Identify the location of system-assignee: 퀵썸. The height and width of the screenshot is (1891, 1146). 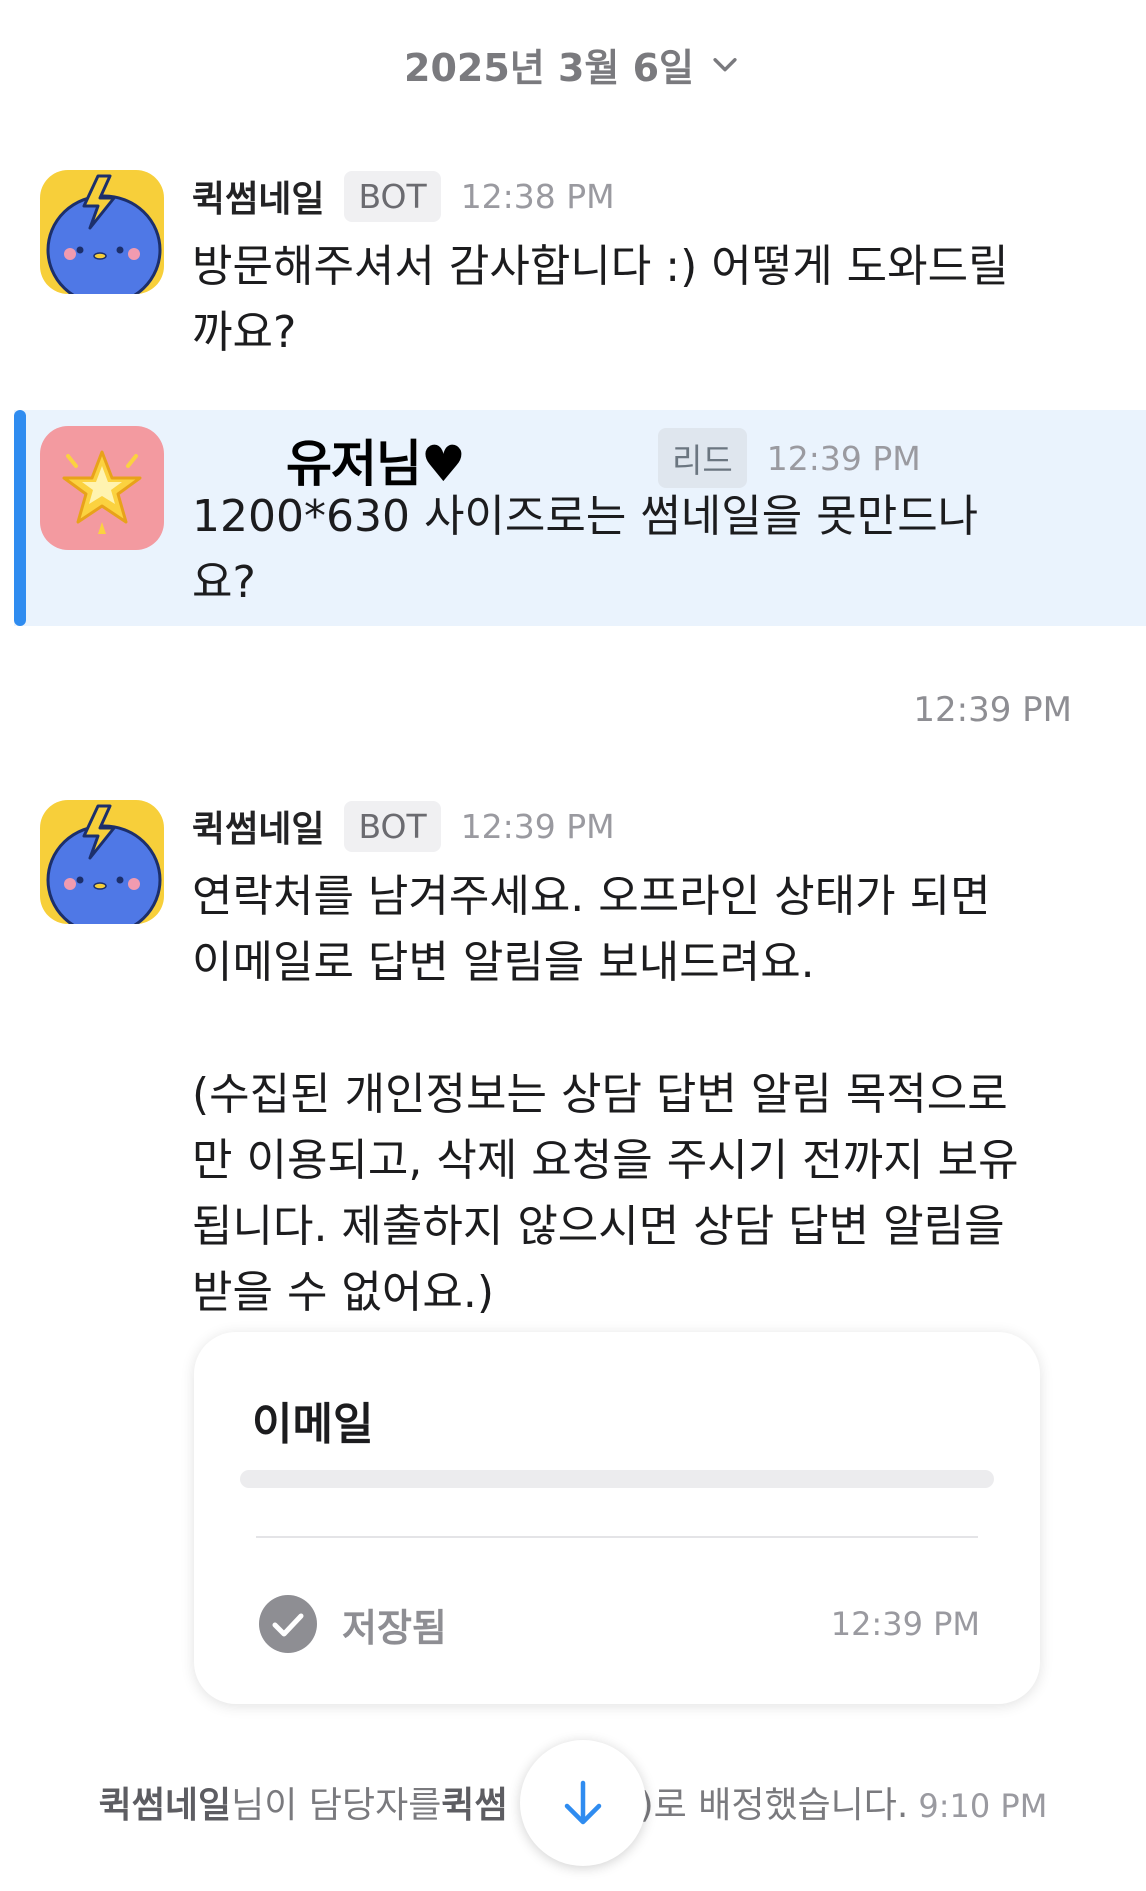
(474, 1805).